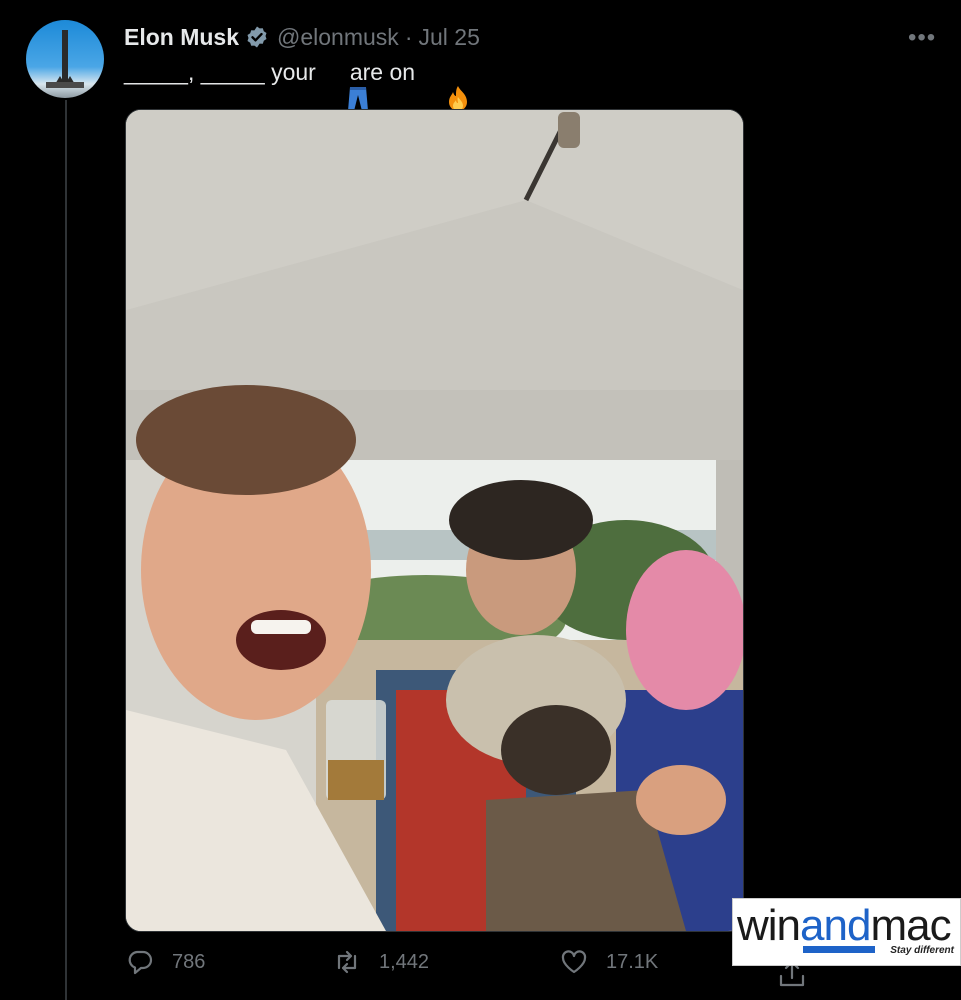 The width and height of the screenshot is (961, 1000). Describe the element at coordinates (65, 85) in the screenshot. I see `landing-pad` at that location.